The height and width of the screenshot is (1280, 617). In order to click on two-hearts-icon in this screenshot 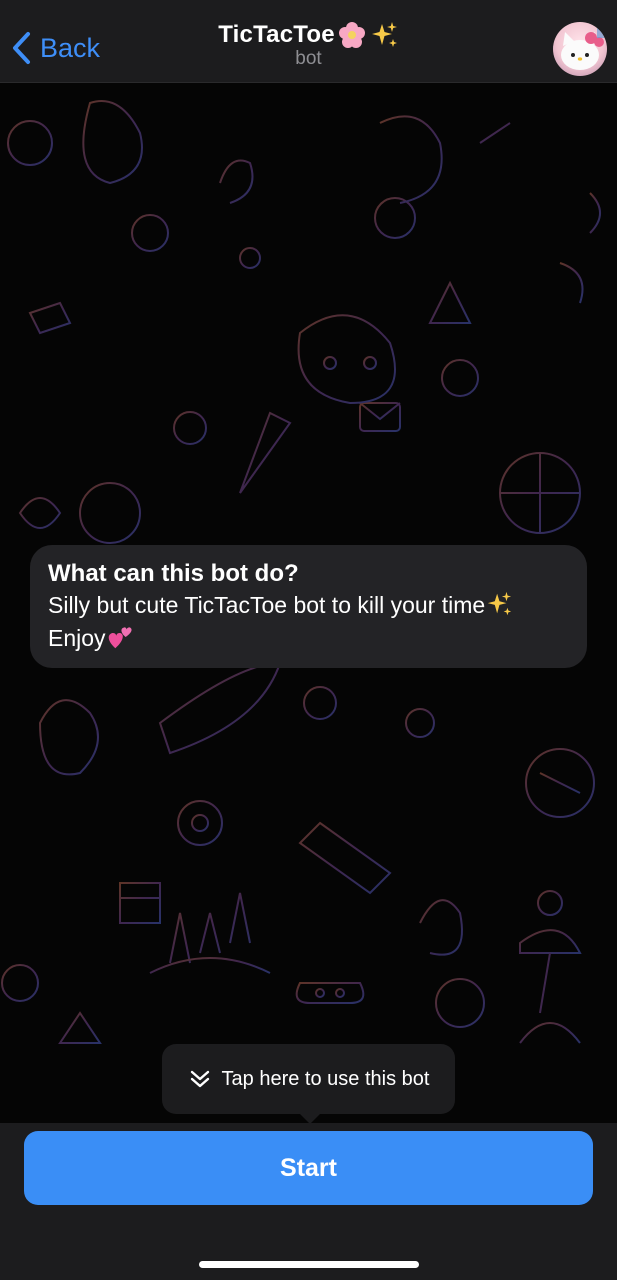, I will do `click(120, 638)`.